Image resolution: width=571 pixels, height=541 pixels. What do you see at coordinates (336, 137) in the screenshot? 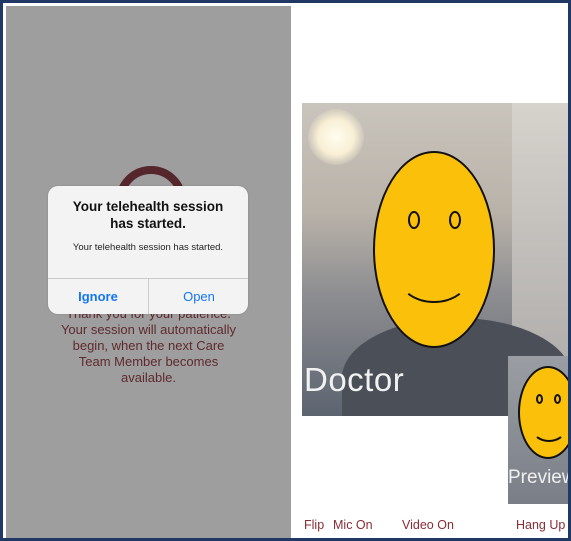
I see `video-light` at bounding box center [336, 137].